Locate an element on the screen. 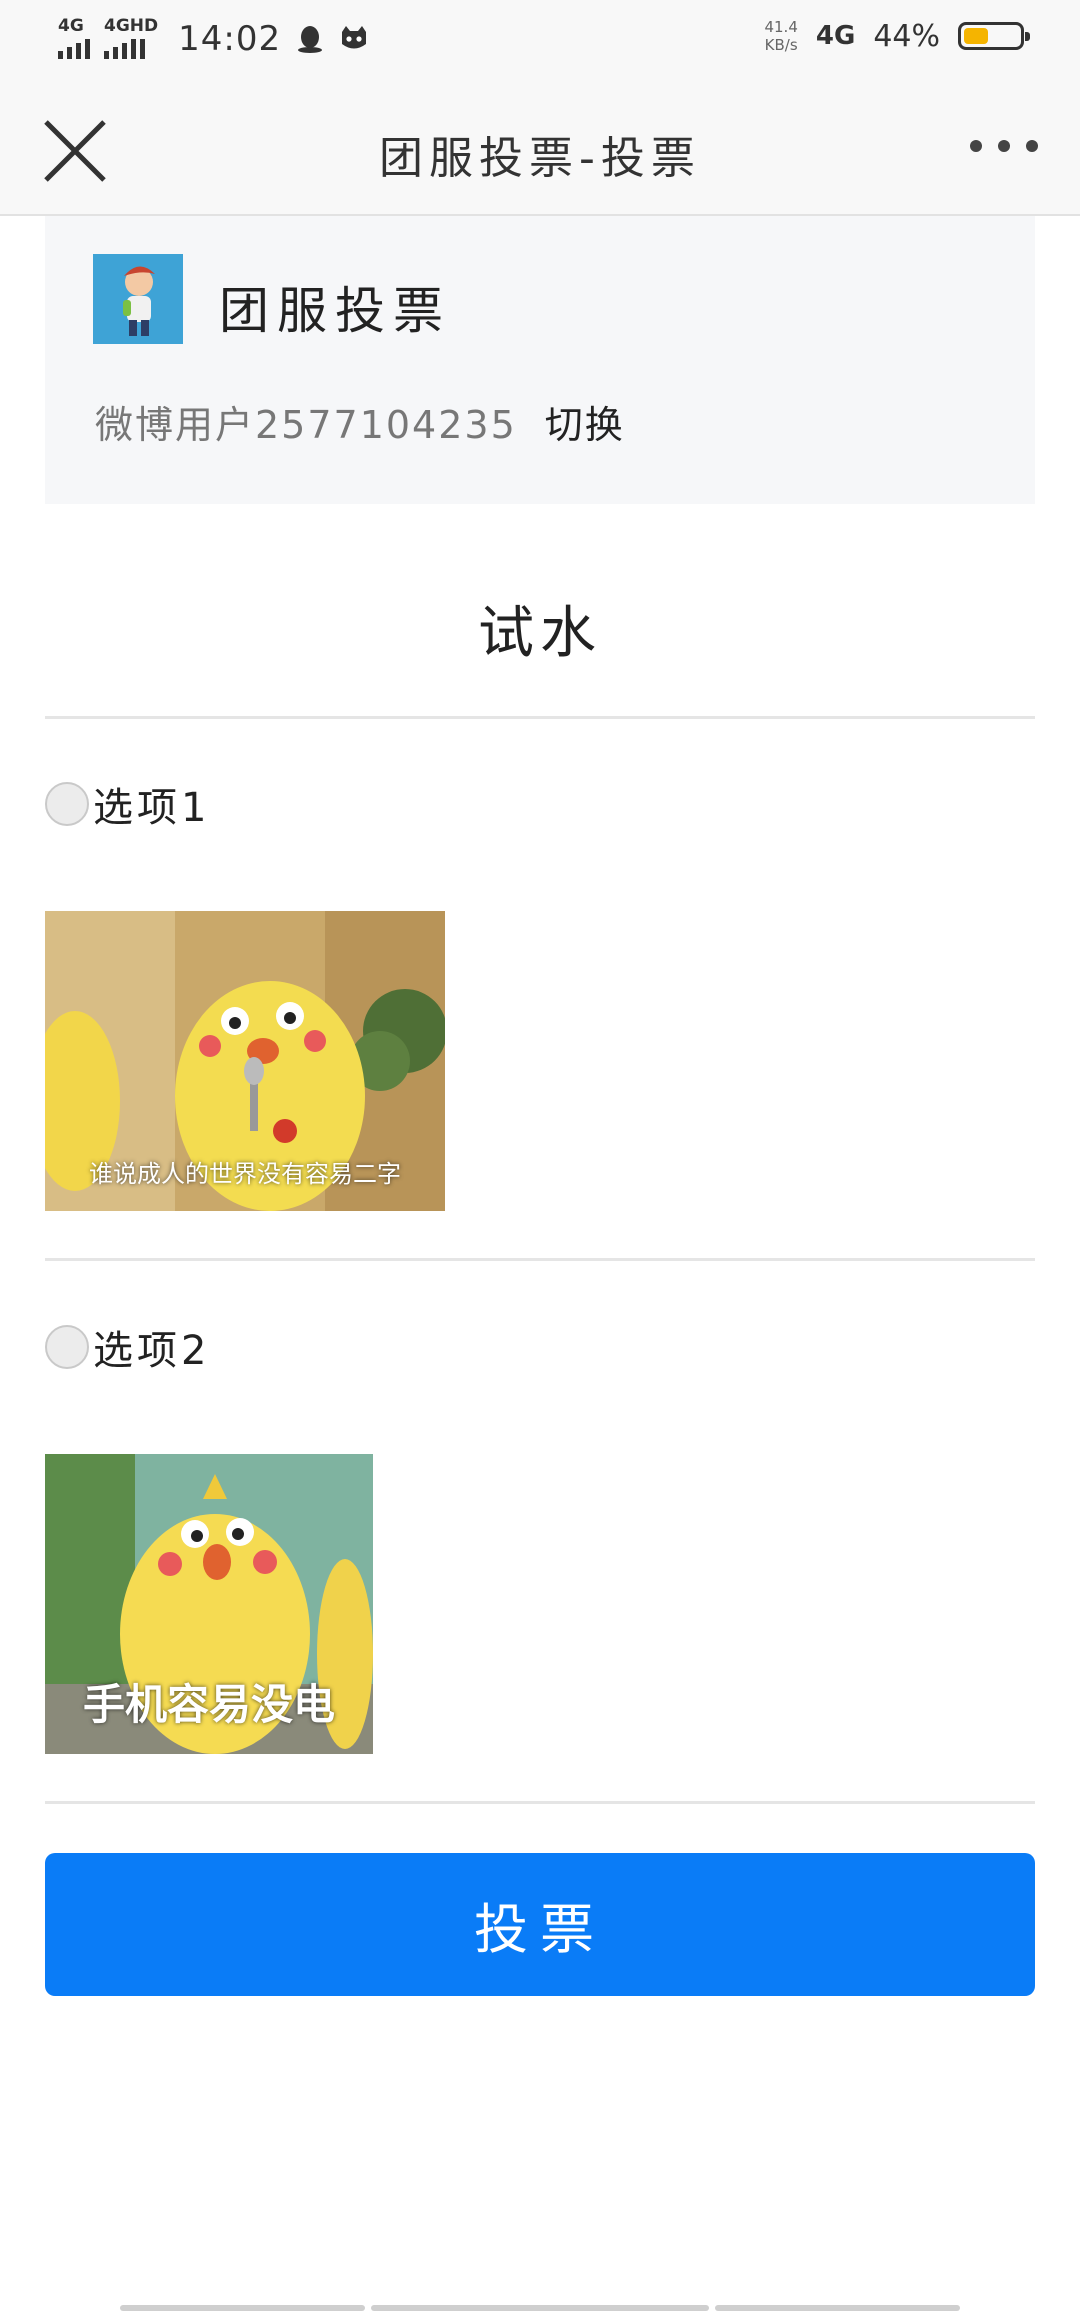 Image resolution: width=1080 pixels, height=2316 pixels. avatar-image is located at coordinates (138, 299).